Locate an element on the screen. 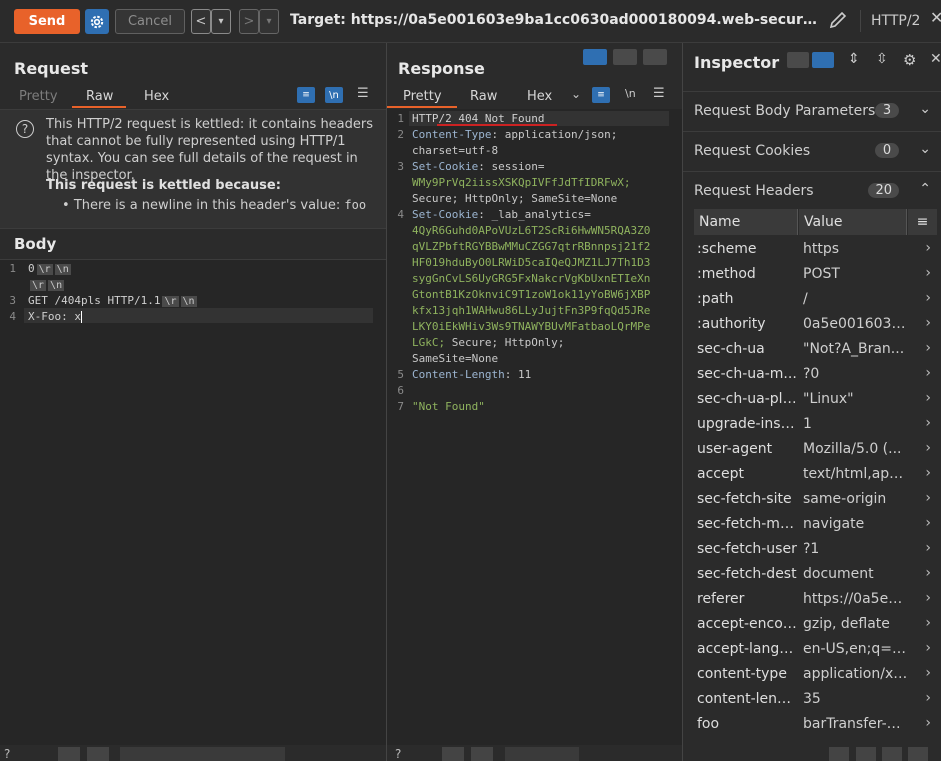  header-row: :scheme https › is located at coordinates (815, 250).